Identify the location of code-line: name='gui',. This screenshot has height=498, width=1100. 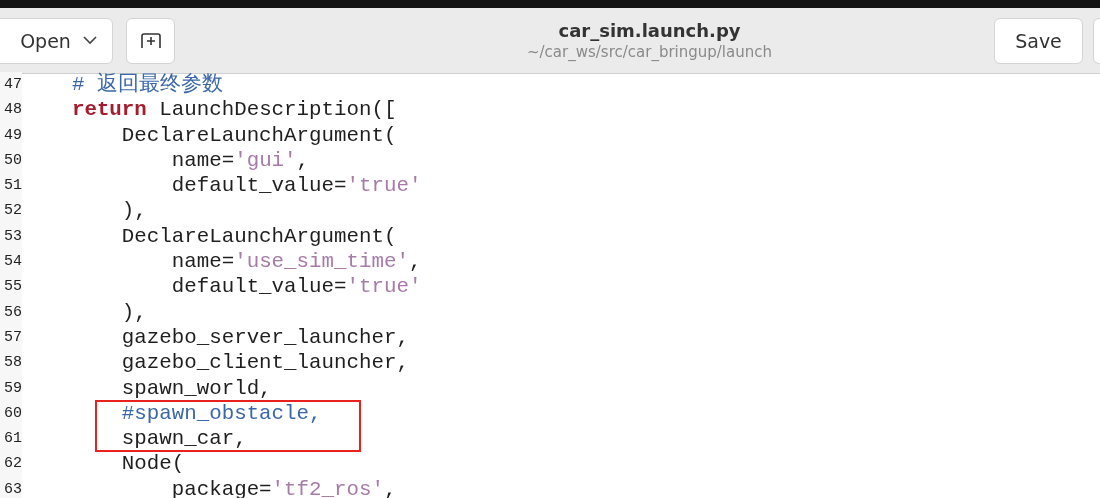
(240, 160).